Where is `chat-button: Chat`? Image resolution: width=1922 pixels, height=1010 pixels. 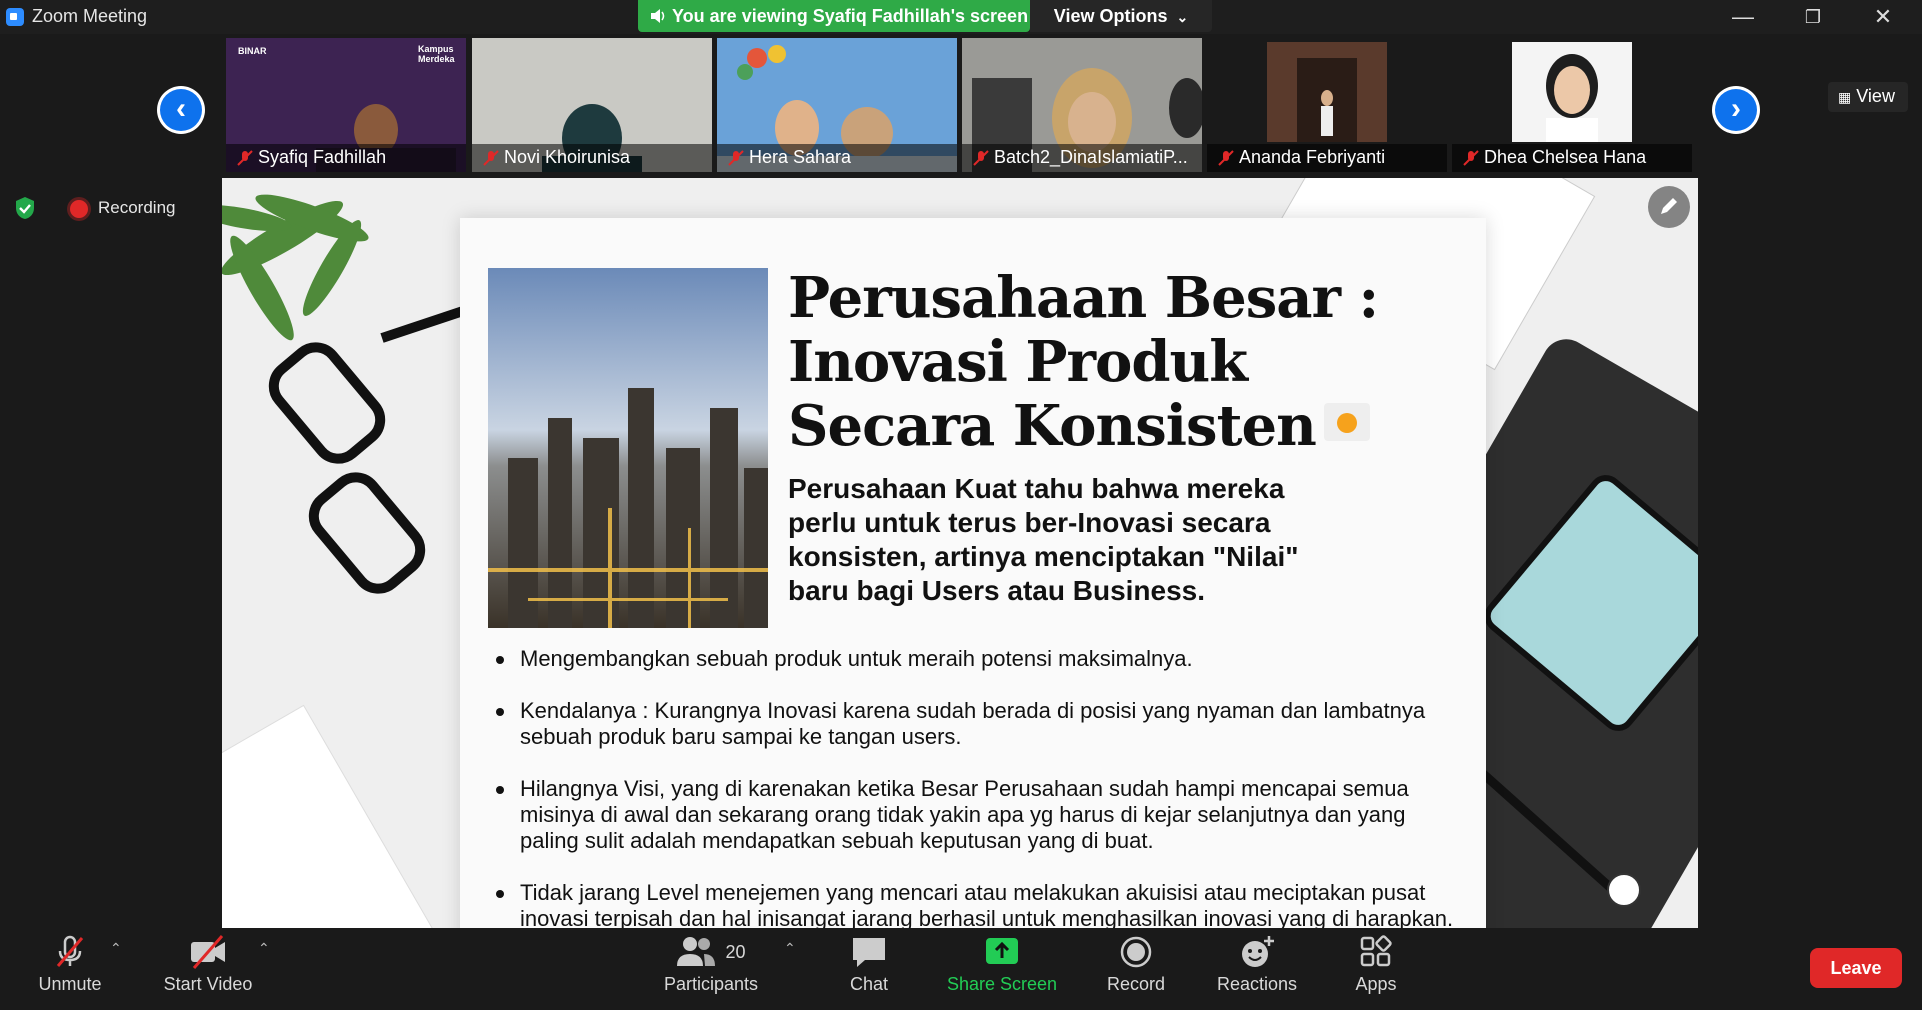
chat-button: Chat is located at coordinates (869, 964).